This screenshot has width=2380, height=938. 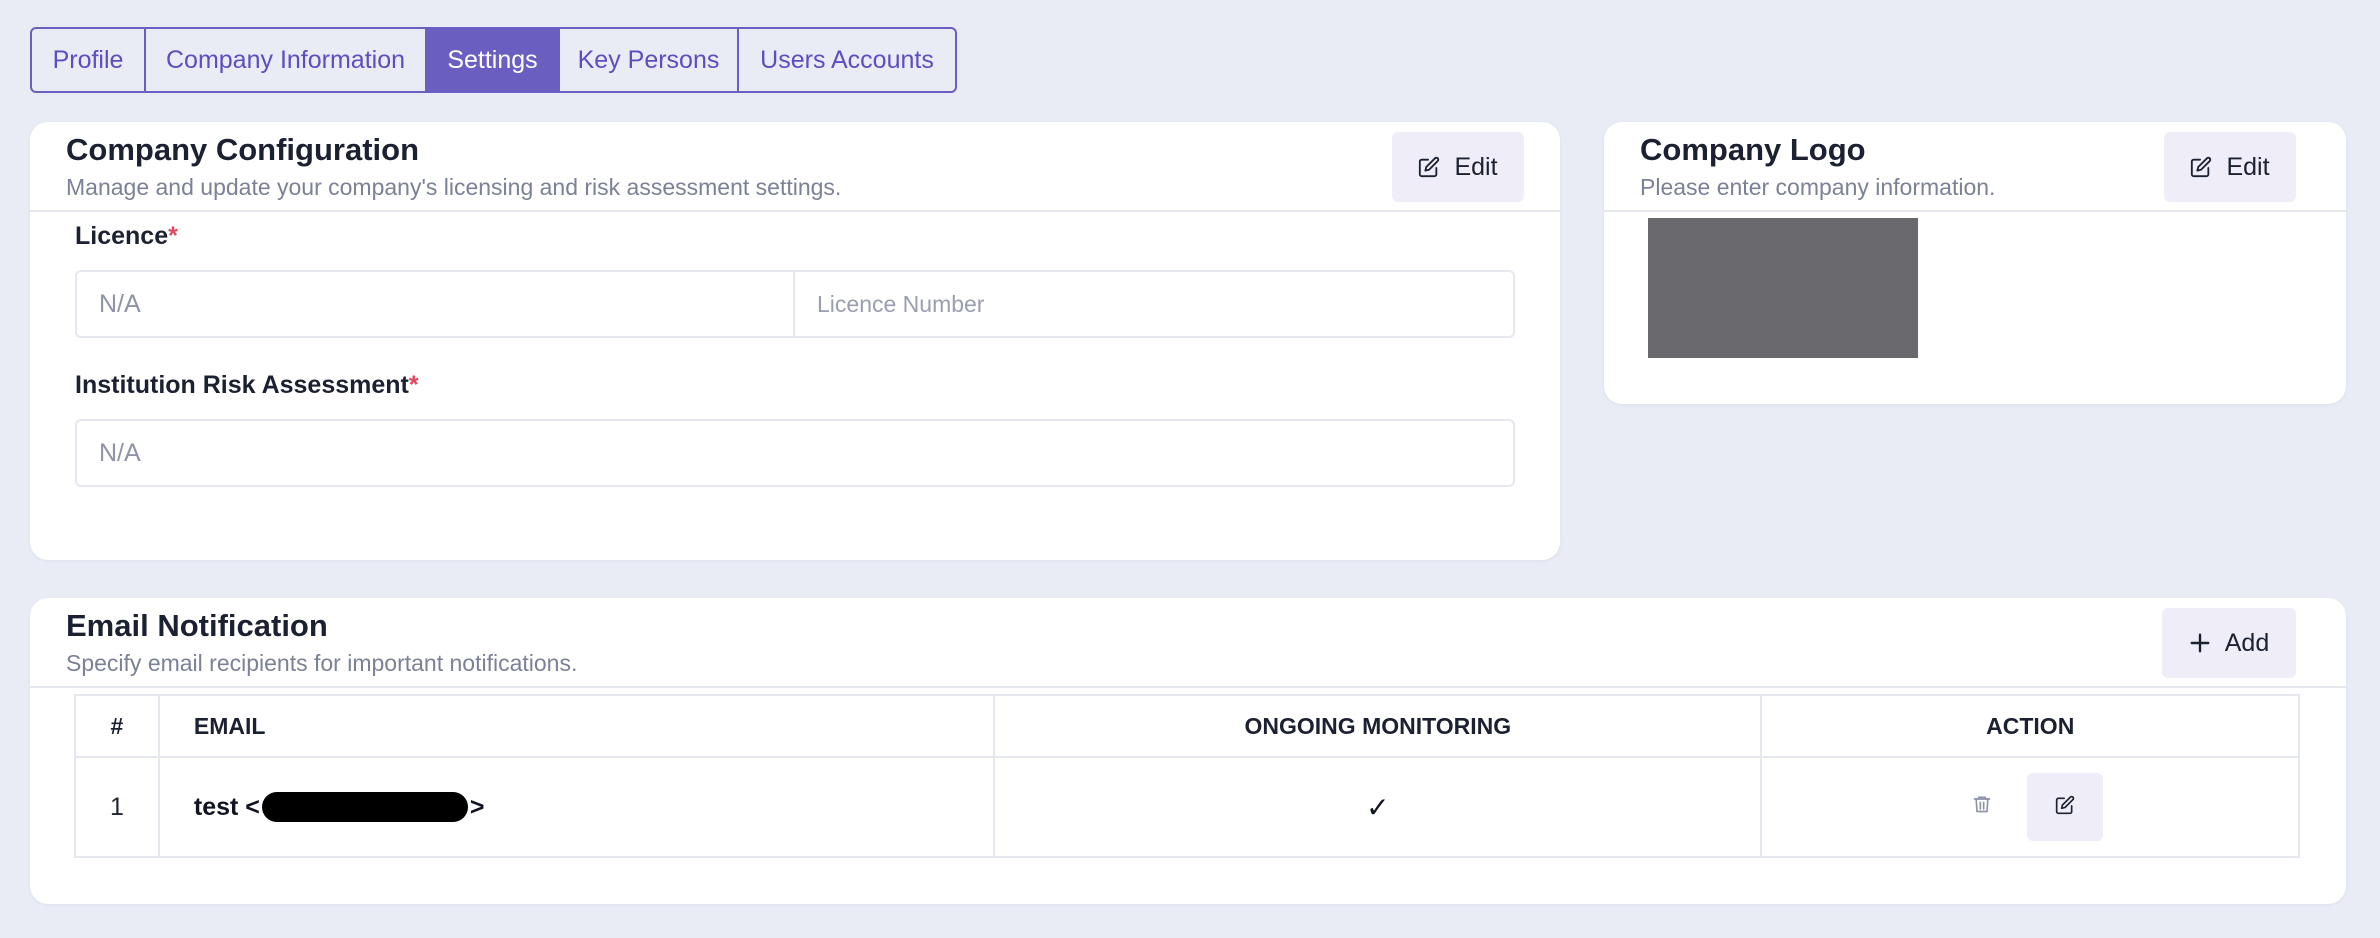 I want to click on licence-label-text: Licence, so click(x=122, y=236).